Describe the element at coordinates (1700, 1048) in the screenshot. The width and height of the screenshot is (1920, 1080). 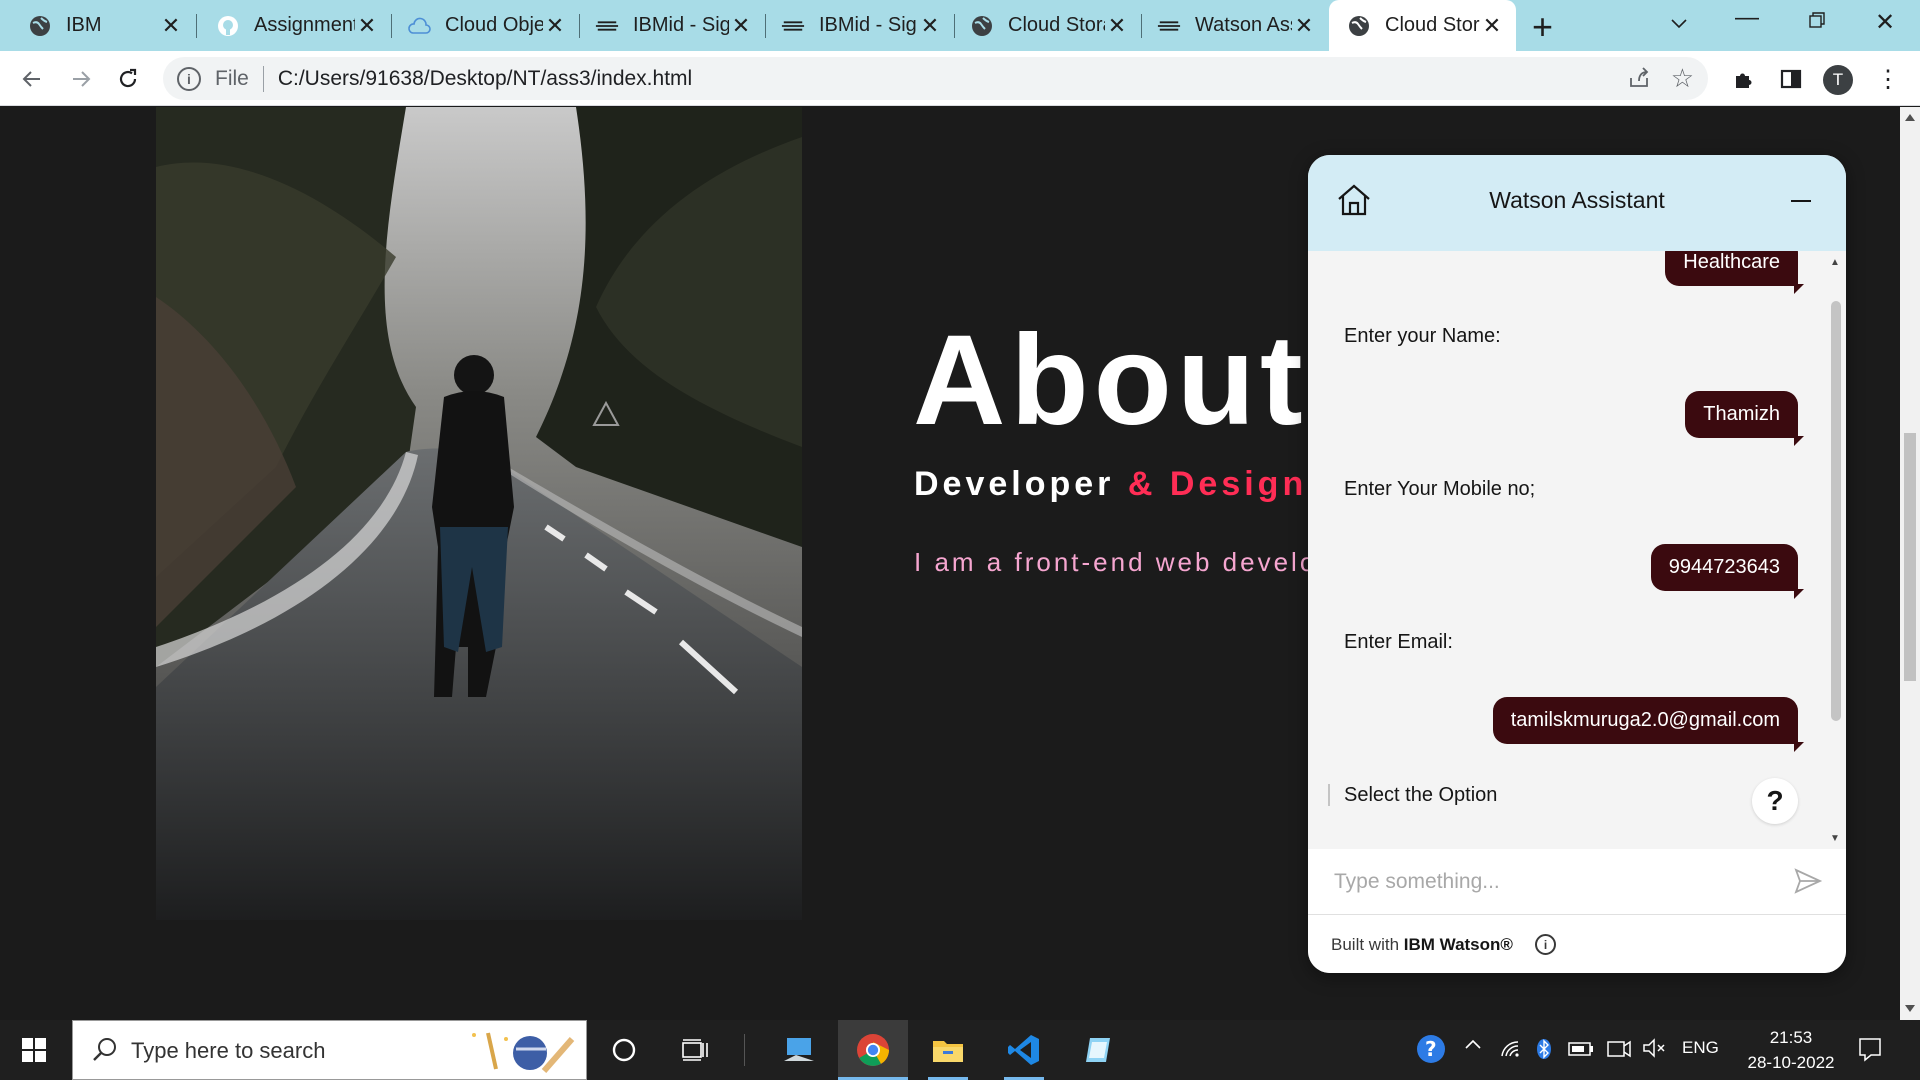
I see `input-language: ENG` at that location.